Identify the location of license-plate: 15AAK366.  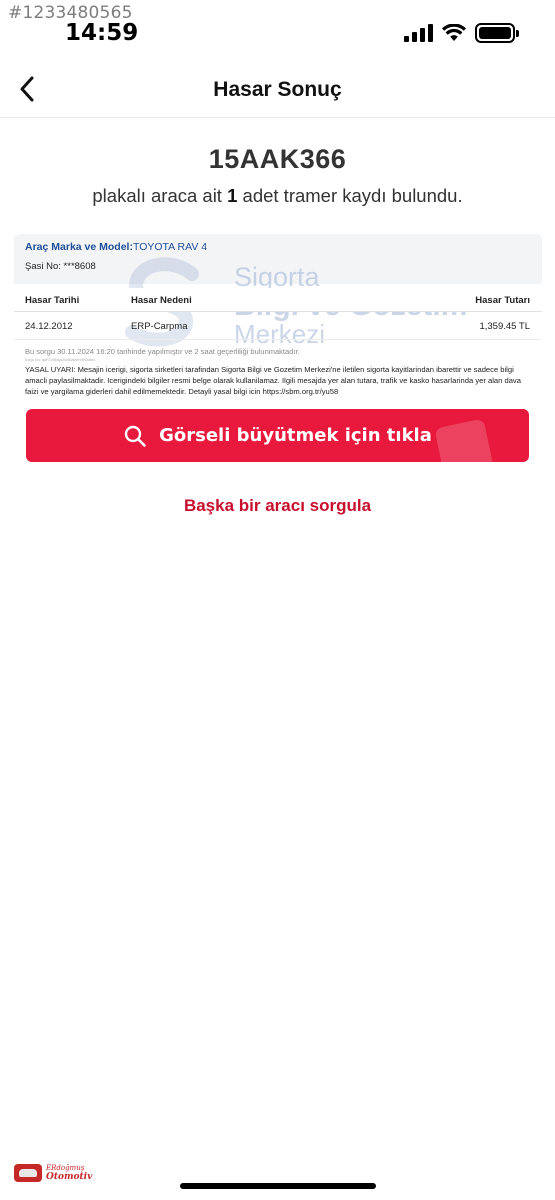
(277, 159).